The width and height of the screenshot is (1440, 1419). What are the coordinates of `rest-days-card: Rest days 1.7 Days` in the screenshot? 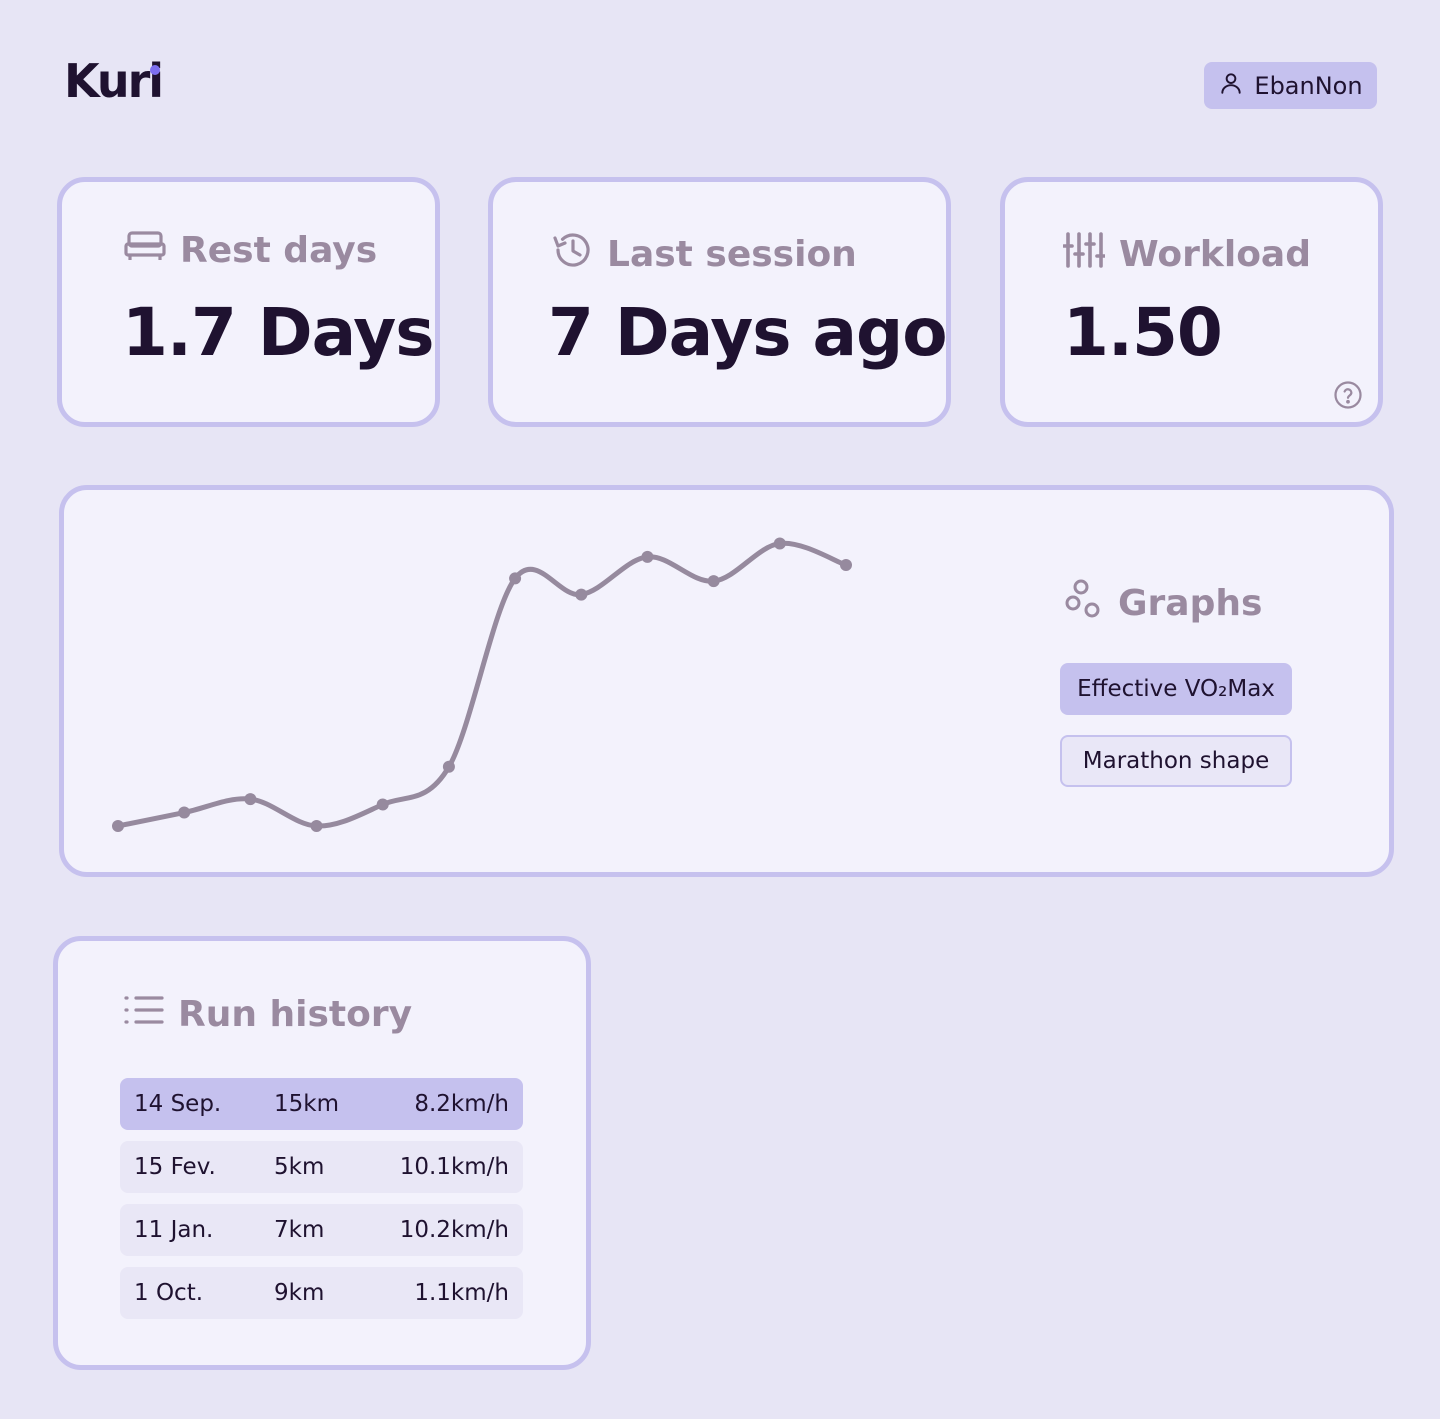 It's located at (248, 302).